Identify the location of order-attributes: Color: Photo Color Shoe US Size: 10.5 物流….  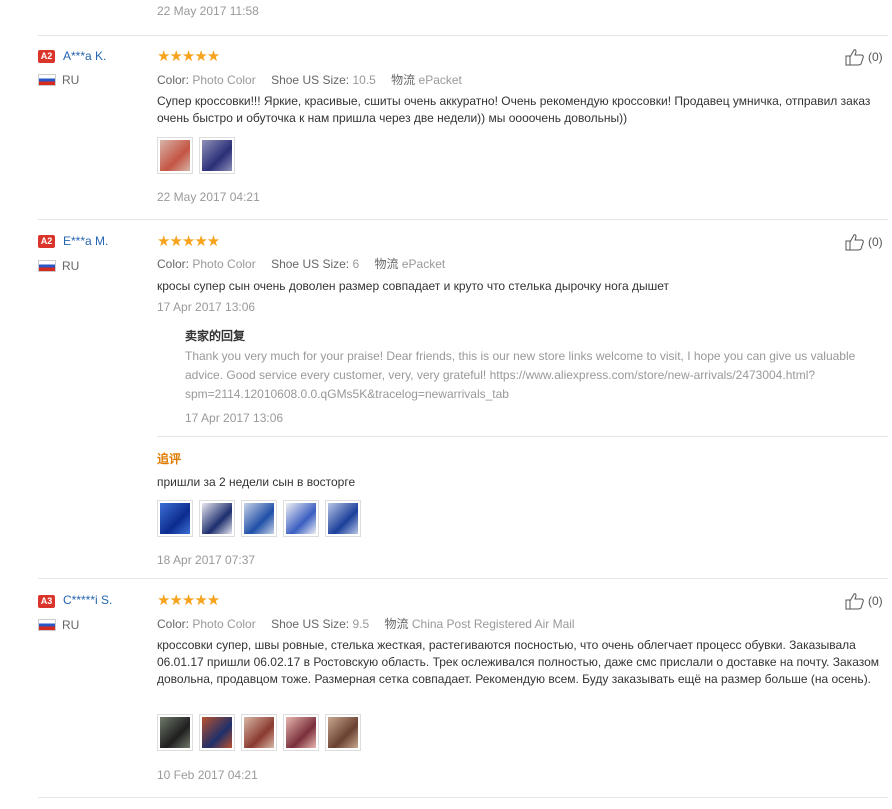
(309, 80).